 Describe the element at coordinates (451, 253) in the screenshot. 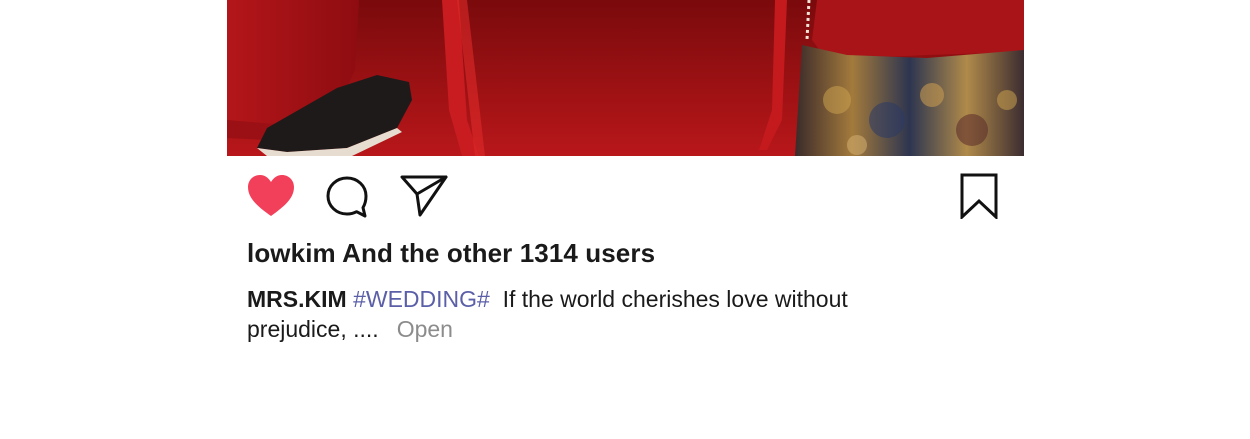

I see `likes-count: lowkim And the other 1314 users` at that location.